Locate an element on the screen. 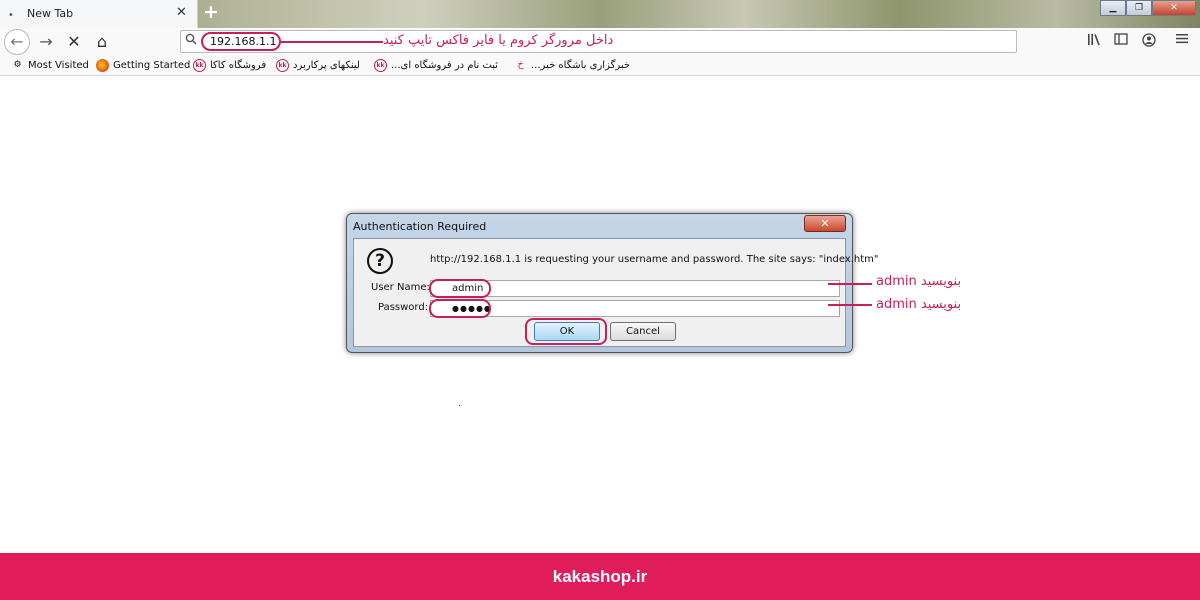  window-close-button: ✕ is located at coordinates (1174, 8).